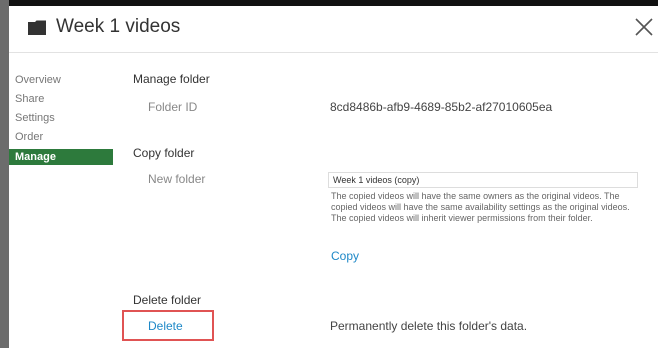 Image resolution: width=658 pixels, height=348 pixels. I want to click on manage-folder-heading: Manage folder, so click(171, 79).